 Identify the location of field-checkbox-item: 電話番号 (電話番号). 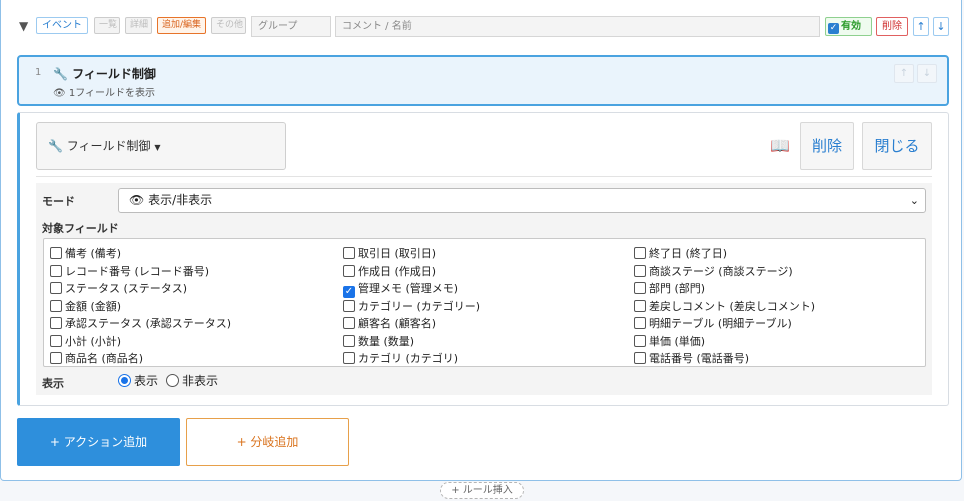
(691, 358).